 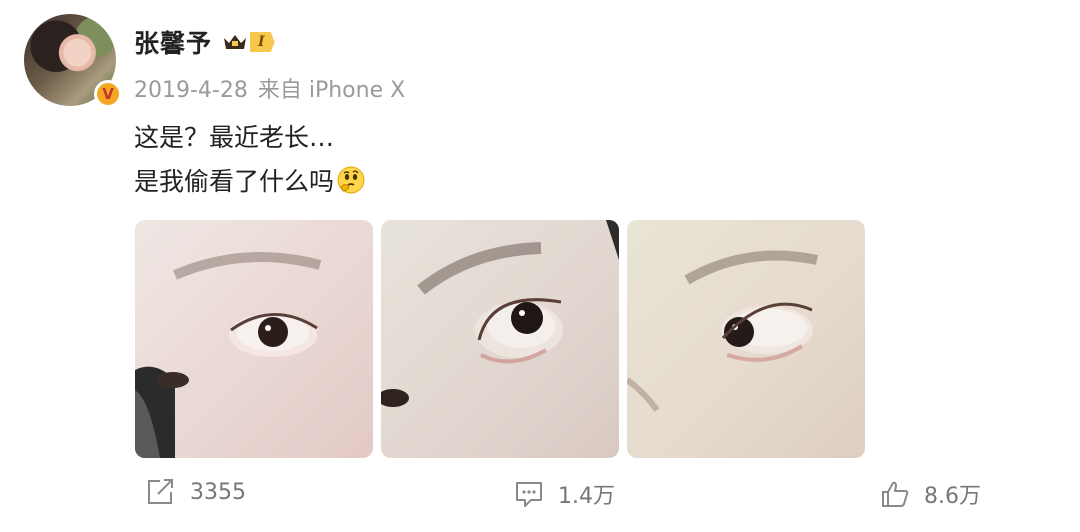 I want to click on verified-badge-icon: V, so click(x=108, y=94).